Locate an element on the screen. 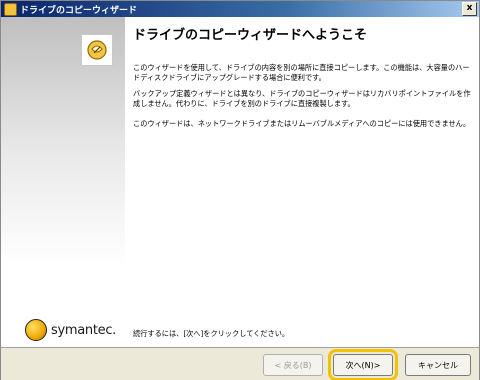 The image size is (480, 380). symantec-logo: symantec. is located at coordinates (70, 330).